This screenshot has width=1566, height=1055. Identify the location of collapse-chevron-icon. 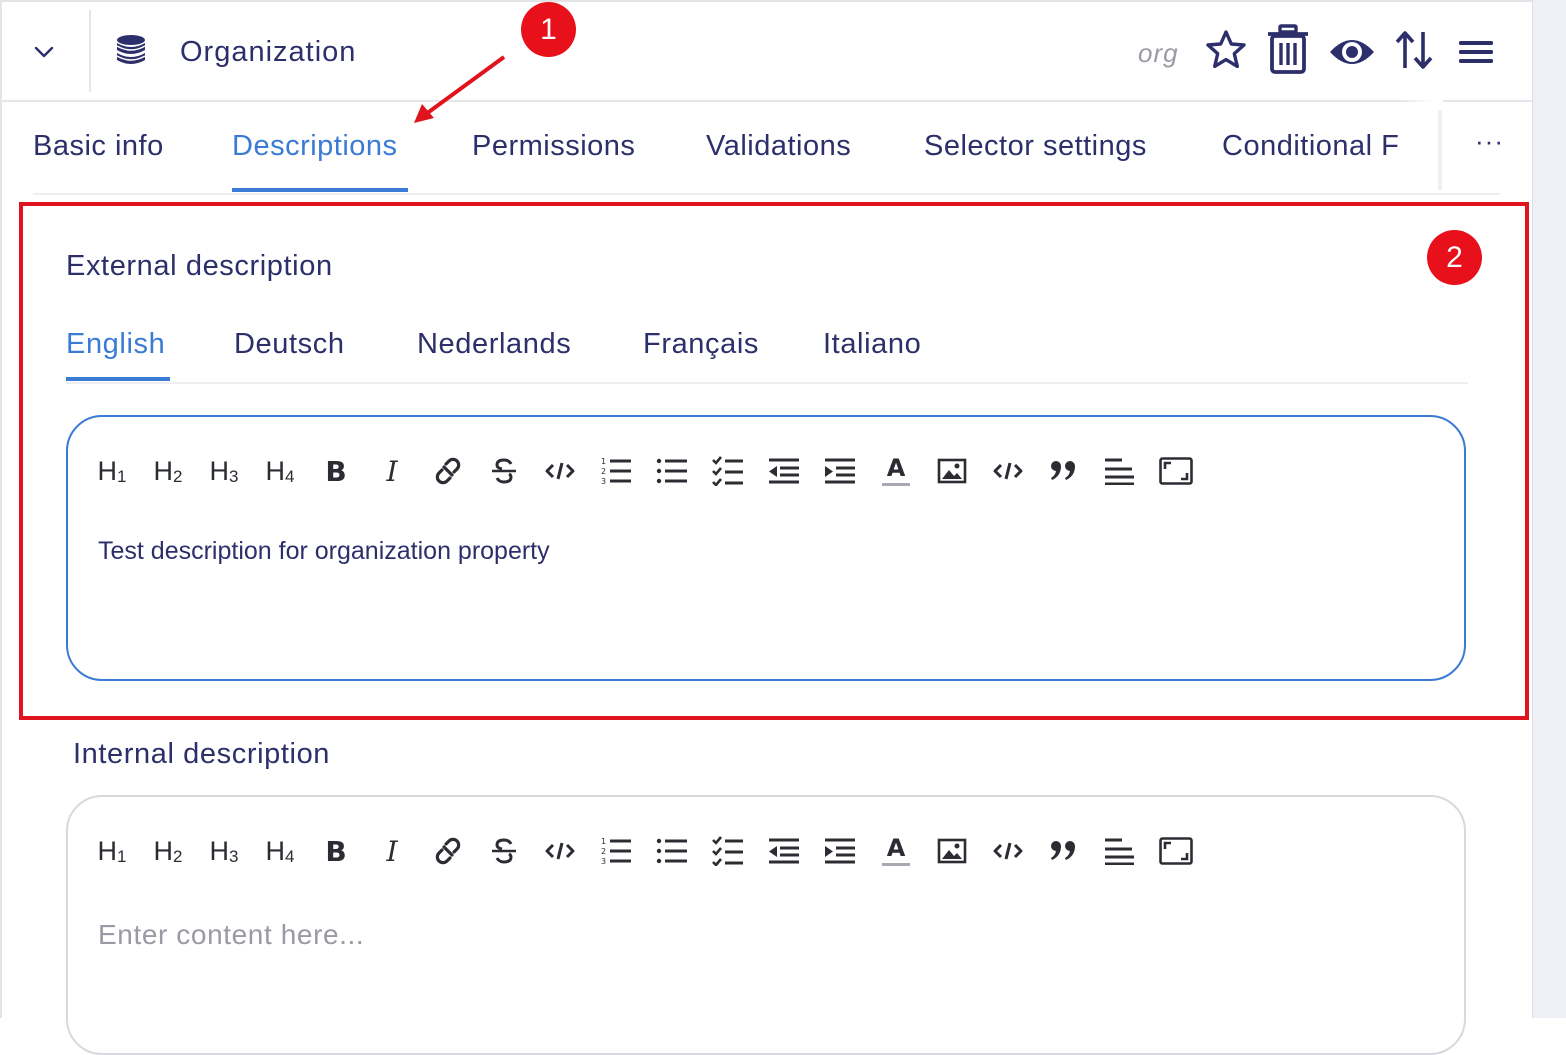
(44, 52).